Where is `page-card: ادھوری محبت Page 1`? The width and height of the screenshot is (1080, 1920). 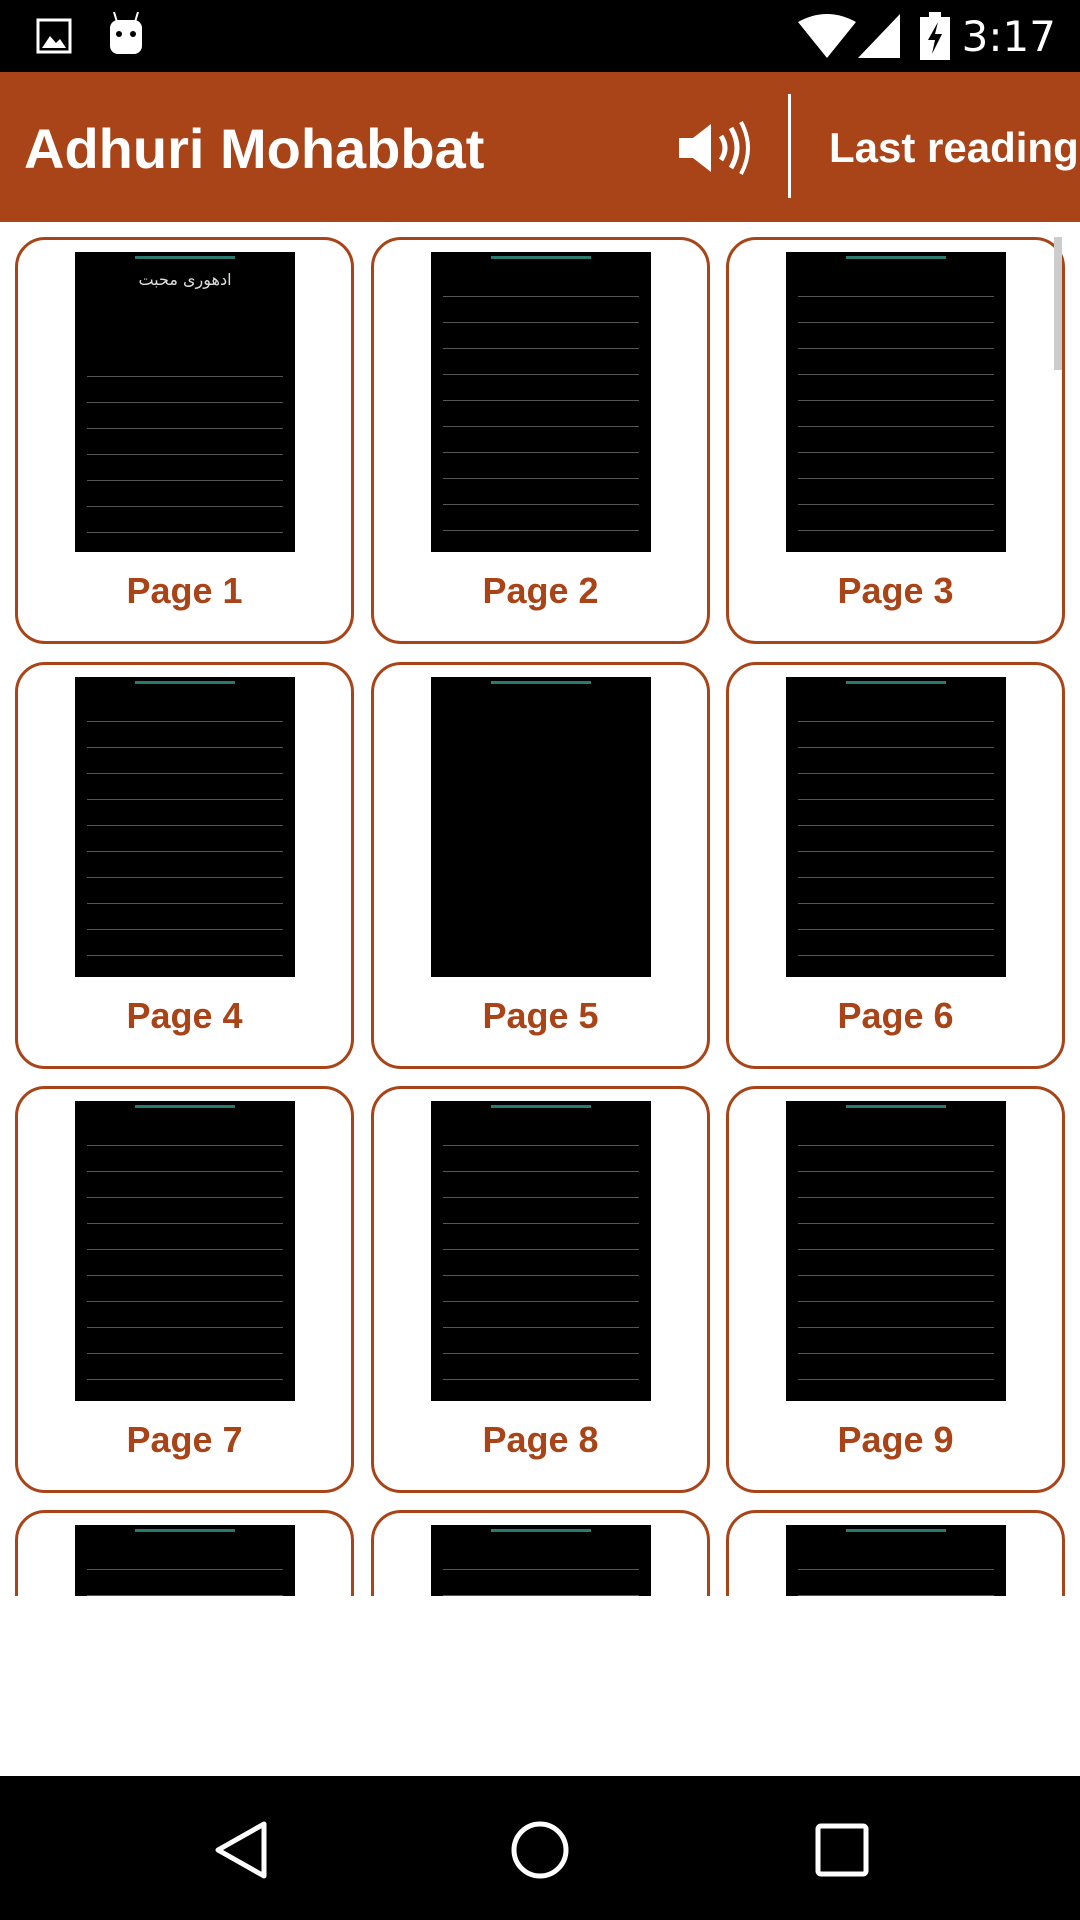
page-card: ادھوری محبت Page 1 is located at coordinates (184, 440).